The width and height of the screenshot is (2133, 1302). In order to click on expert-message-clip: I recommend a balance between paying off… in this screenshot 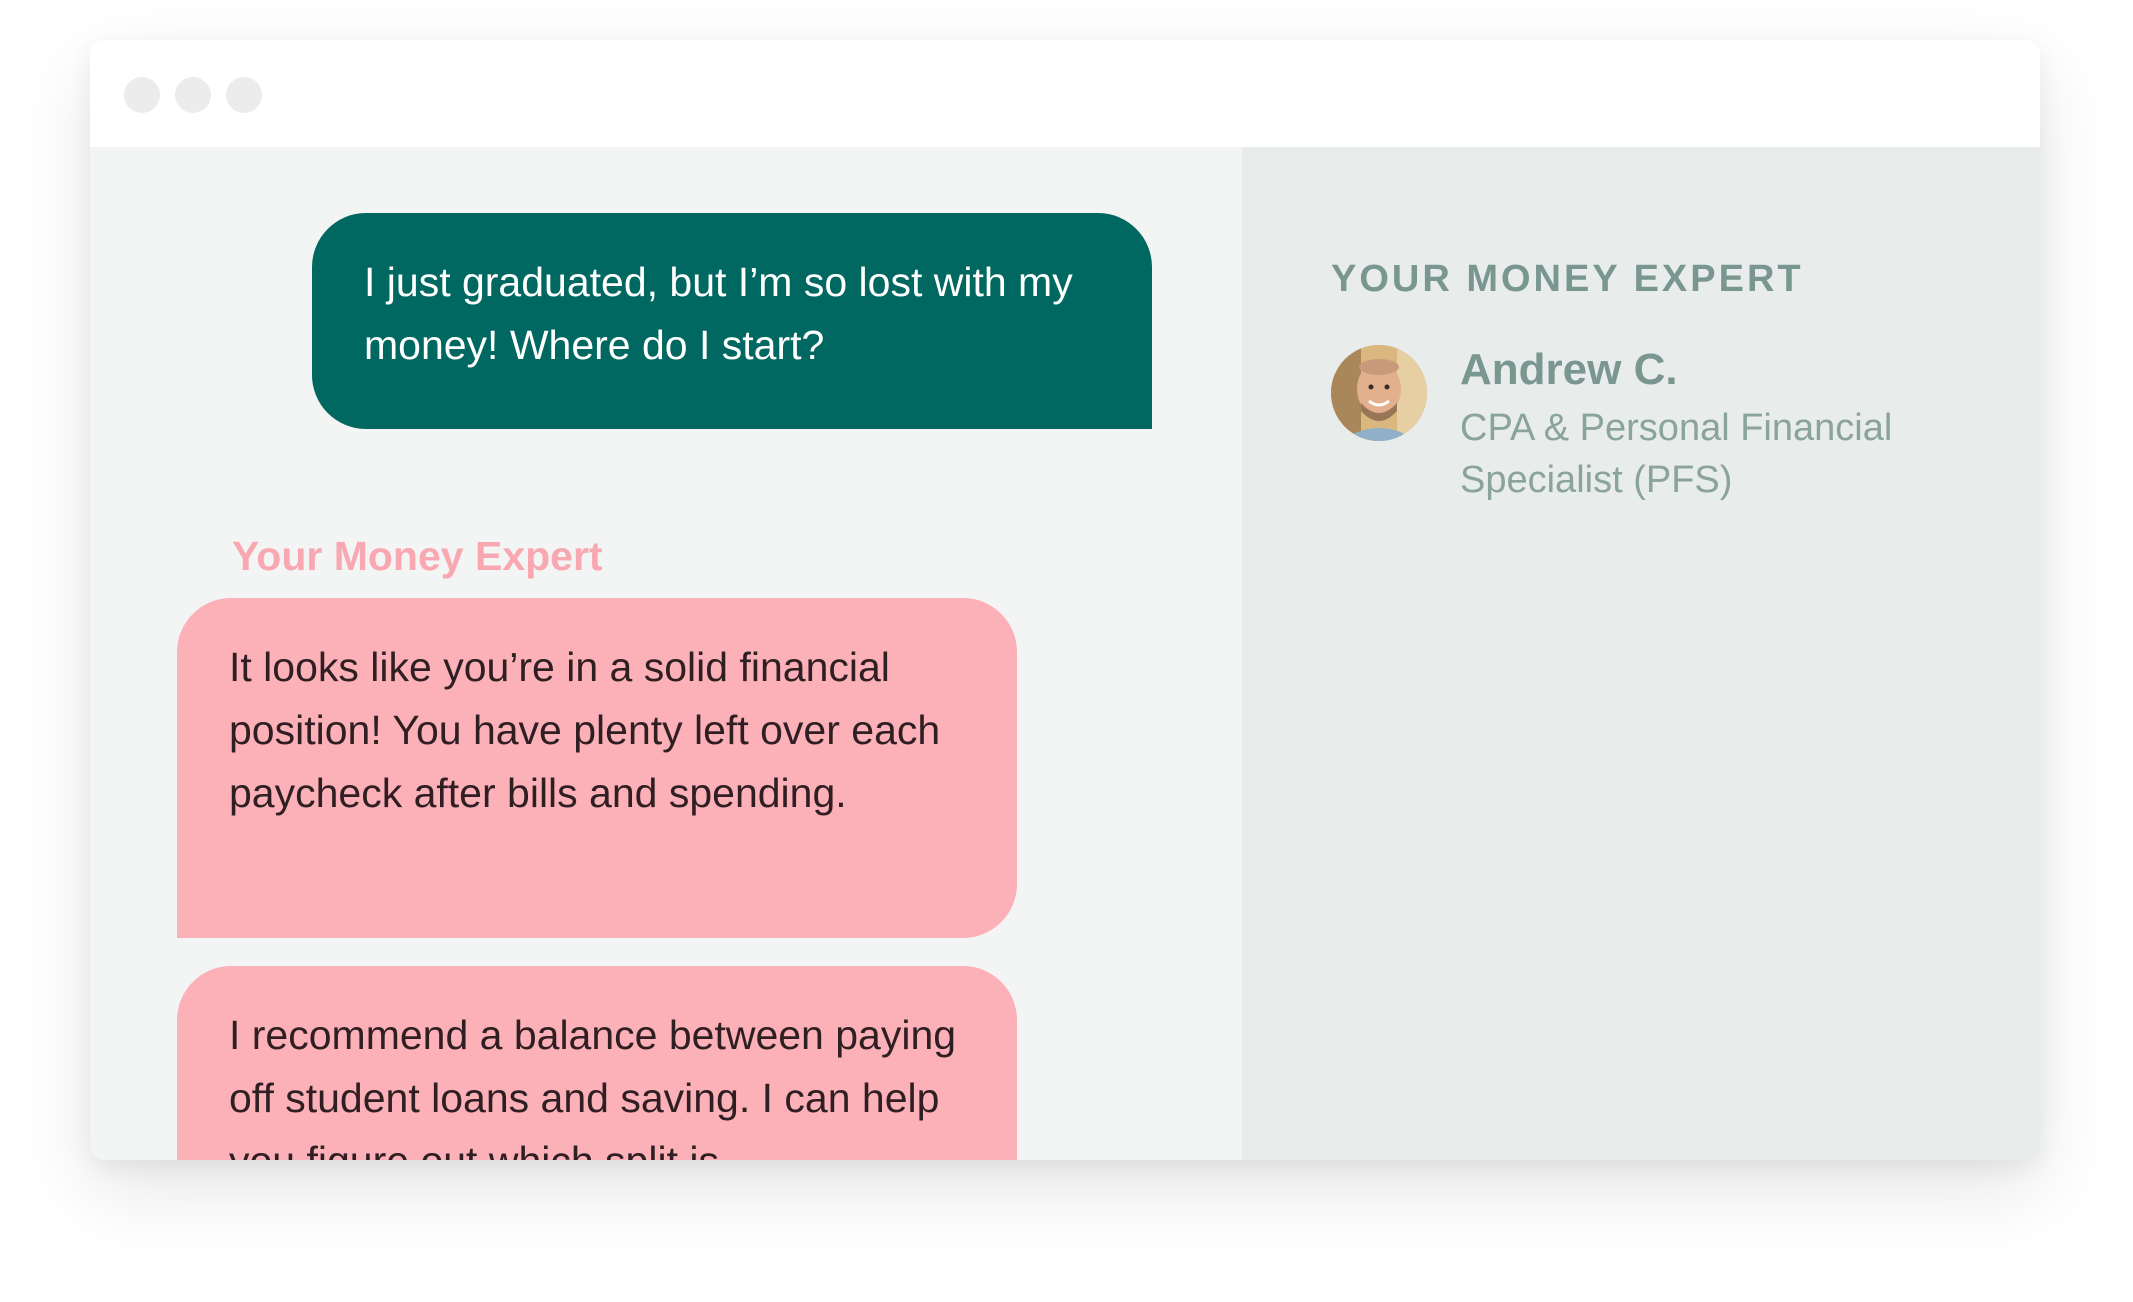, I will do `click(597, 1063)`.